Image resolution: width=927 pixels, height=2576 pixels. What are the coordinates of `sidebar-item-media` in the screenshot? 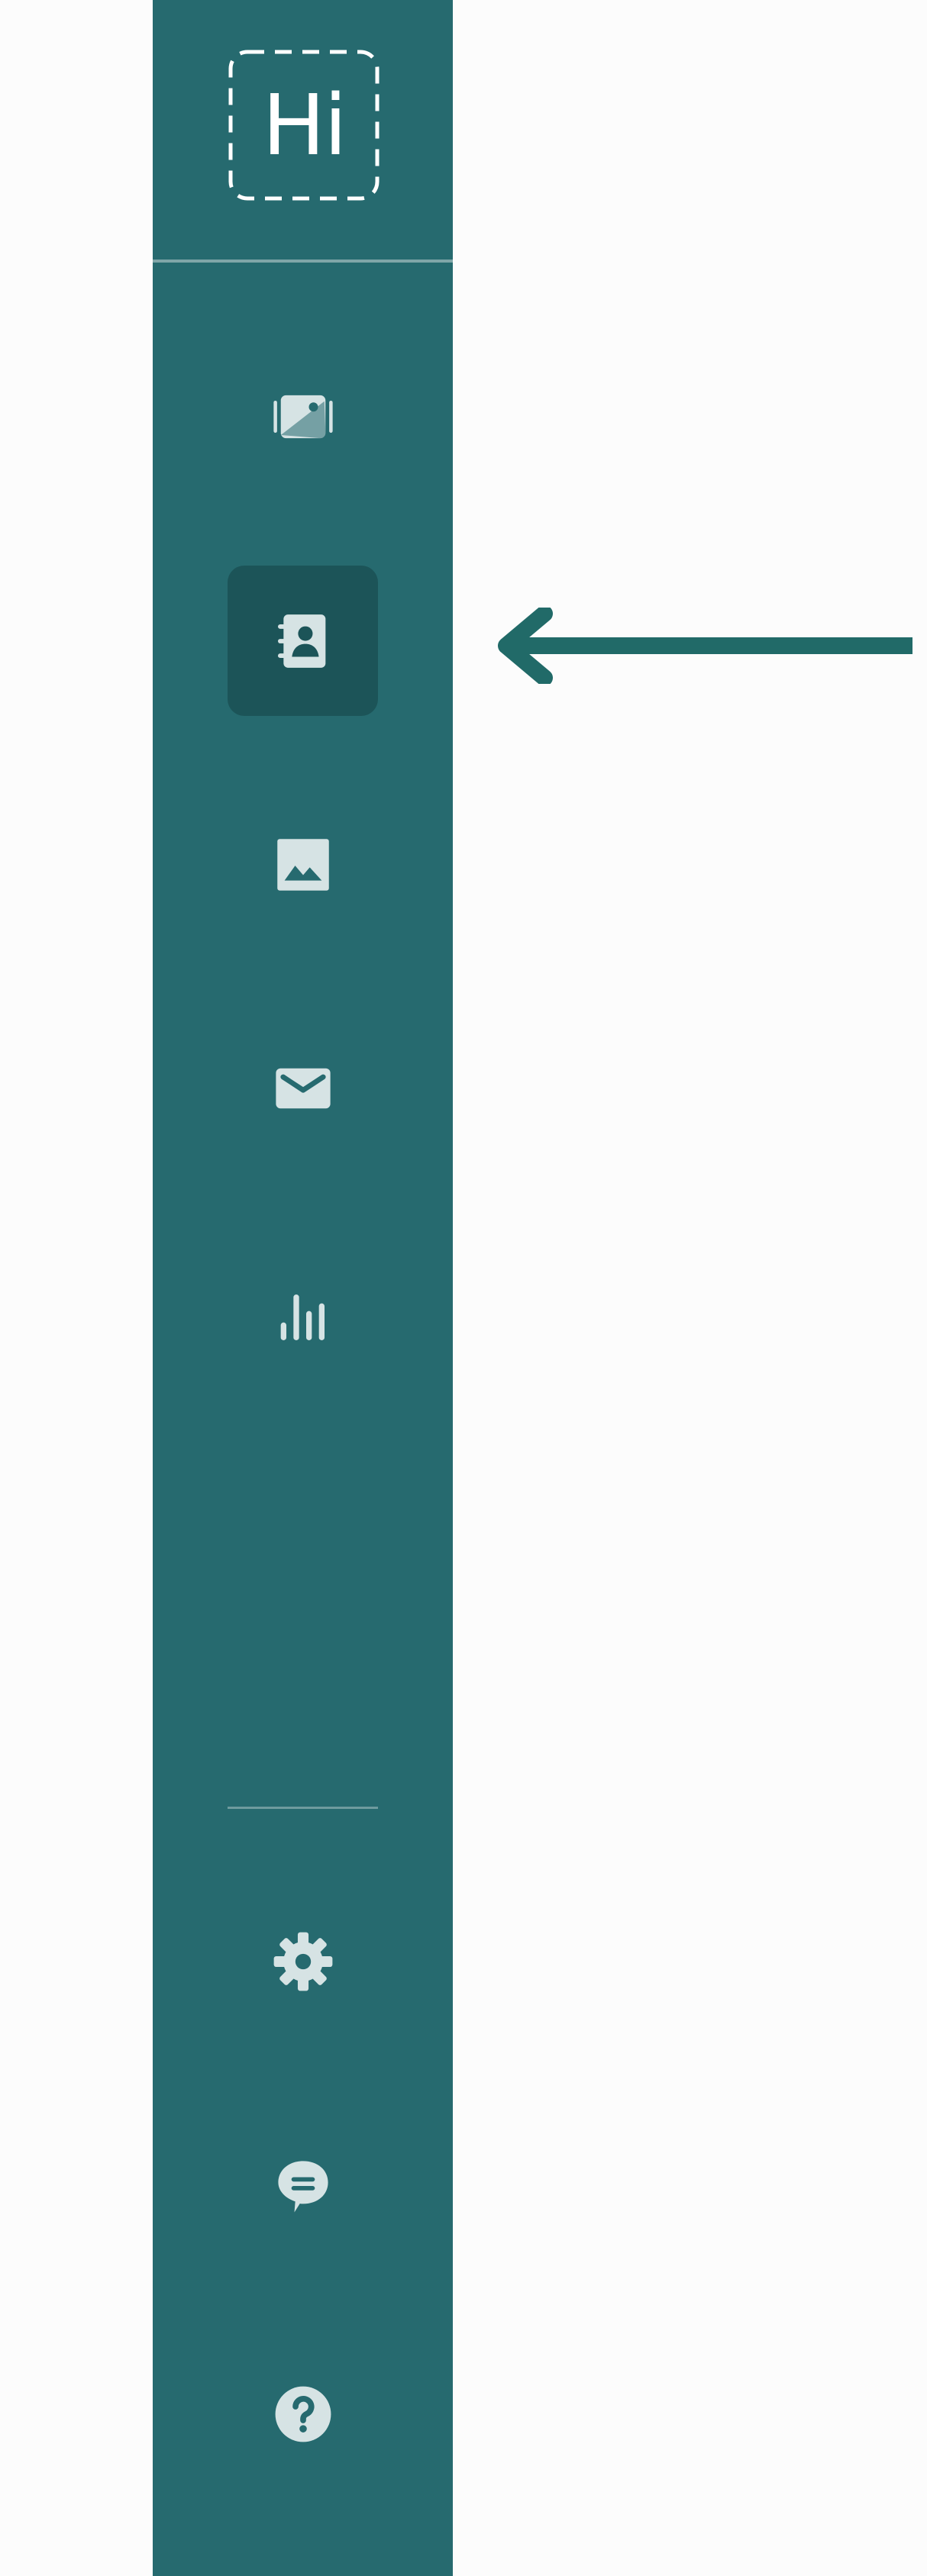 It's located at (303, 417).